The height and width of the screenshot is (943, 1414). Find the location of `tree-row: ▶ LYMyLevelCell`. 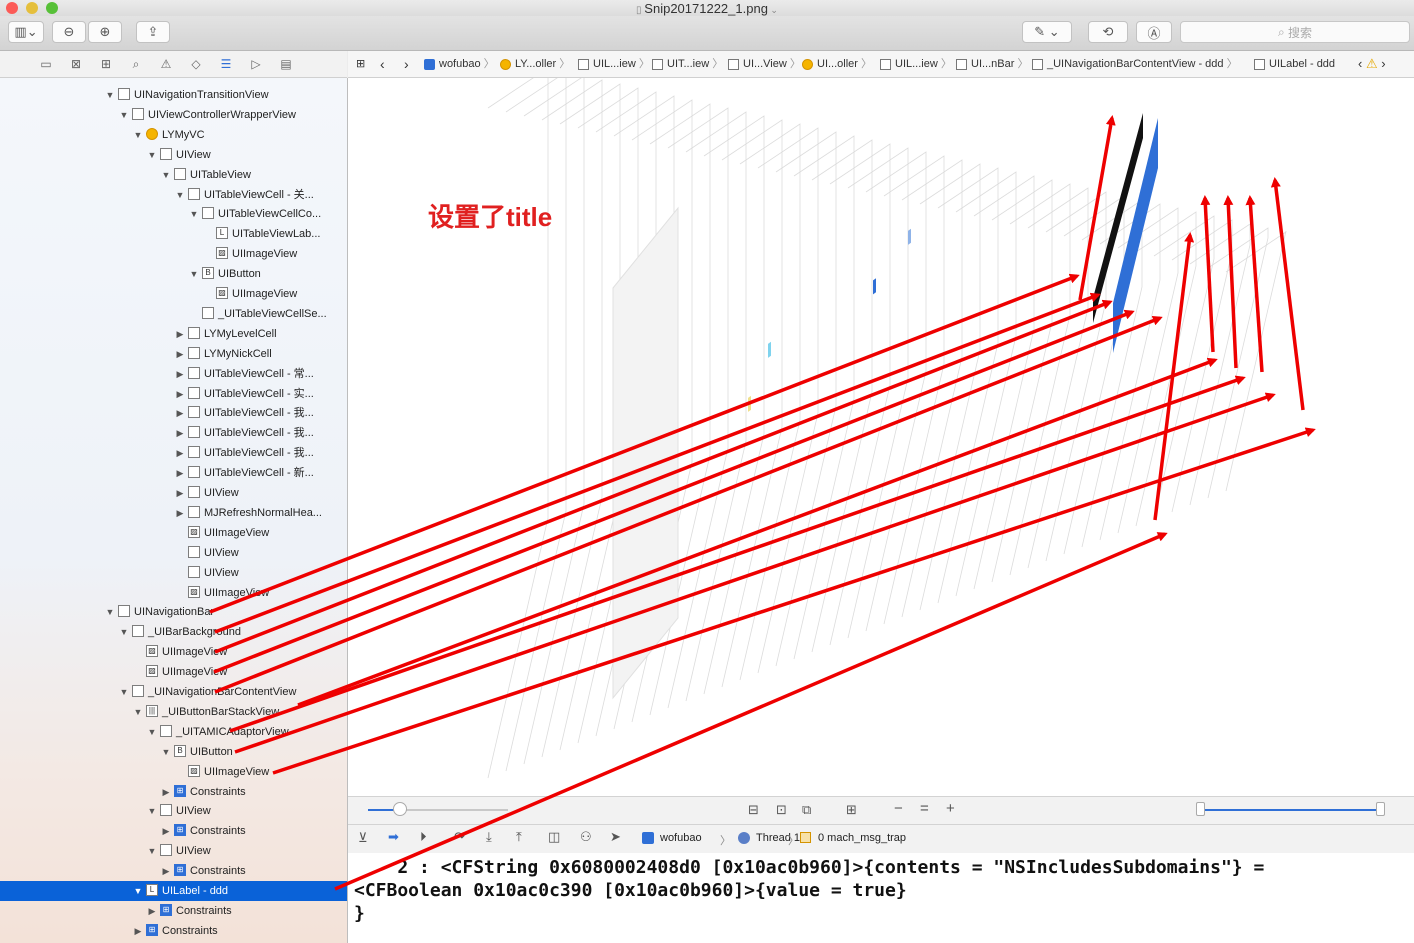

tree-row: ▶ LYMyLevelCell is located at coordinates (173, 334).